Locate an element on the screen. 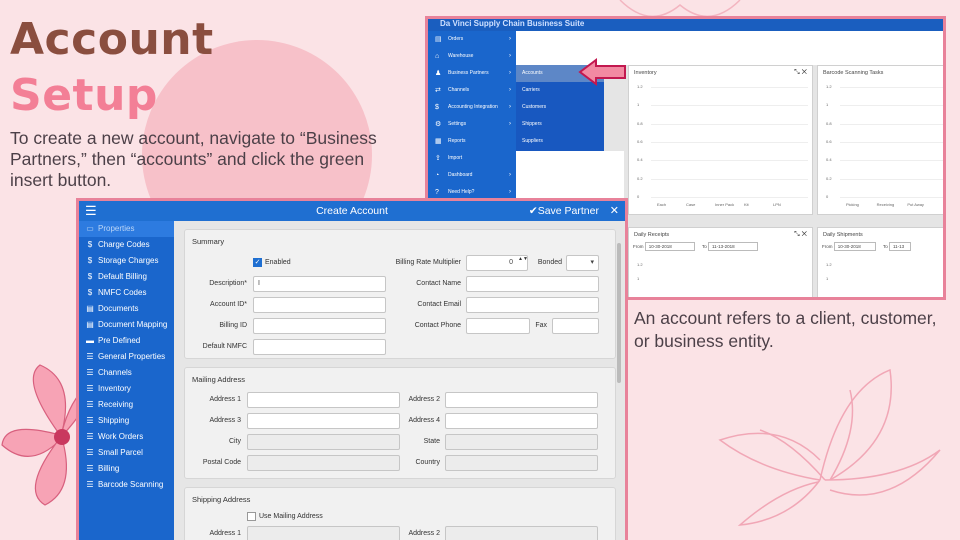 The width and height of the screenshot is (960, 540). account-id-label: Account ID* is located at coordinates (228, 304).